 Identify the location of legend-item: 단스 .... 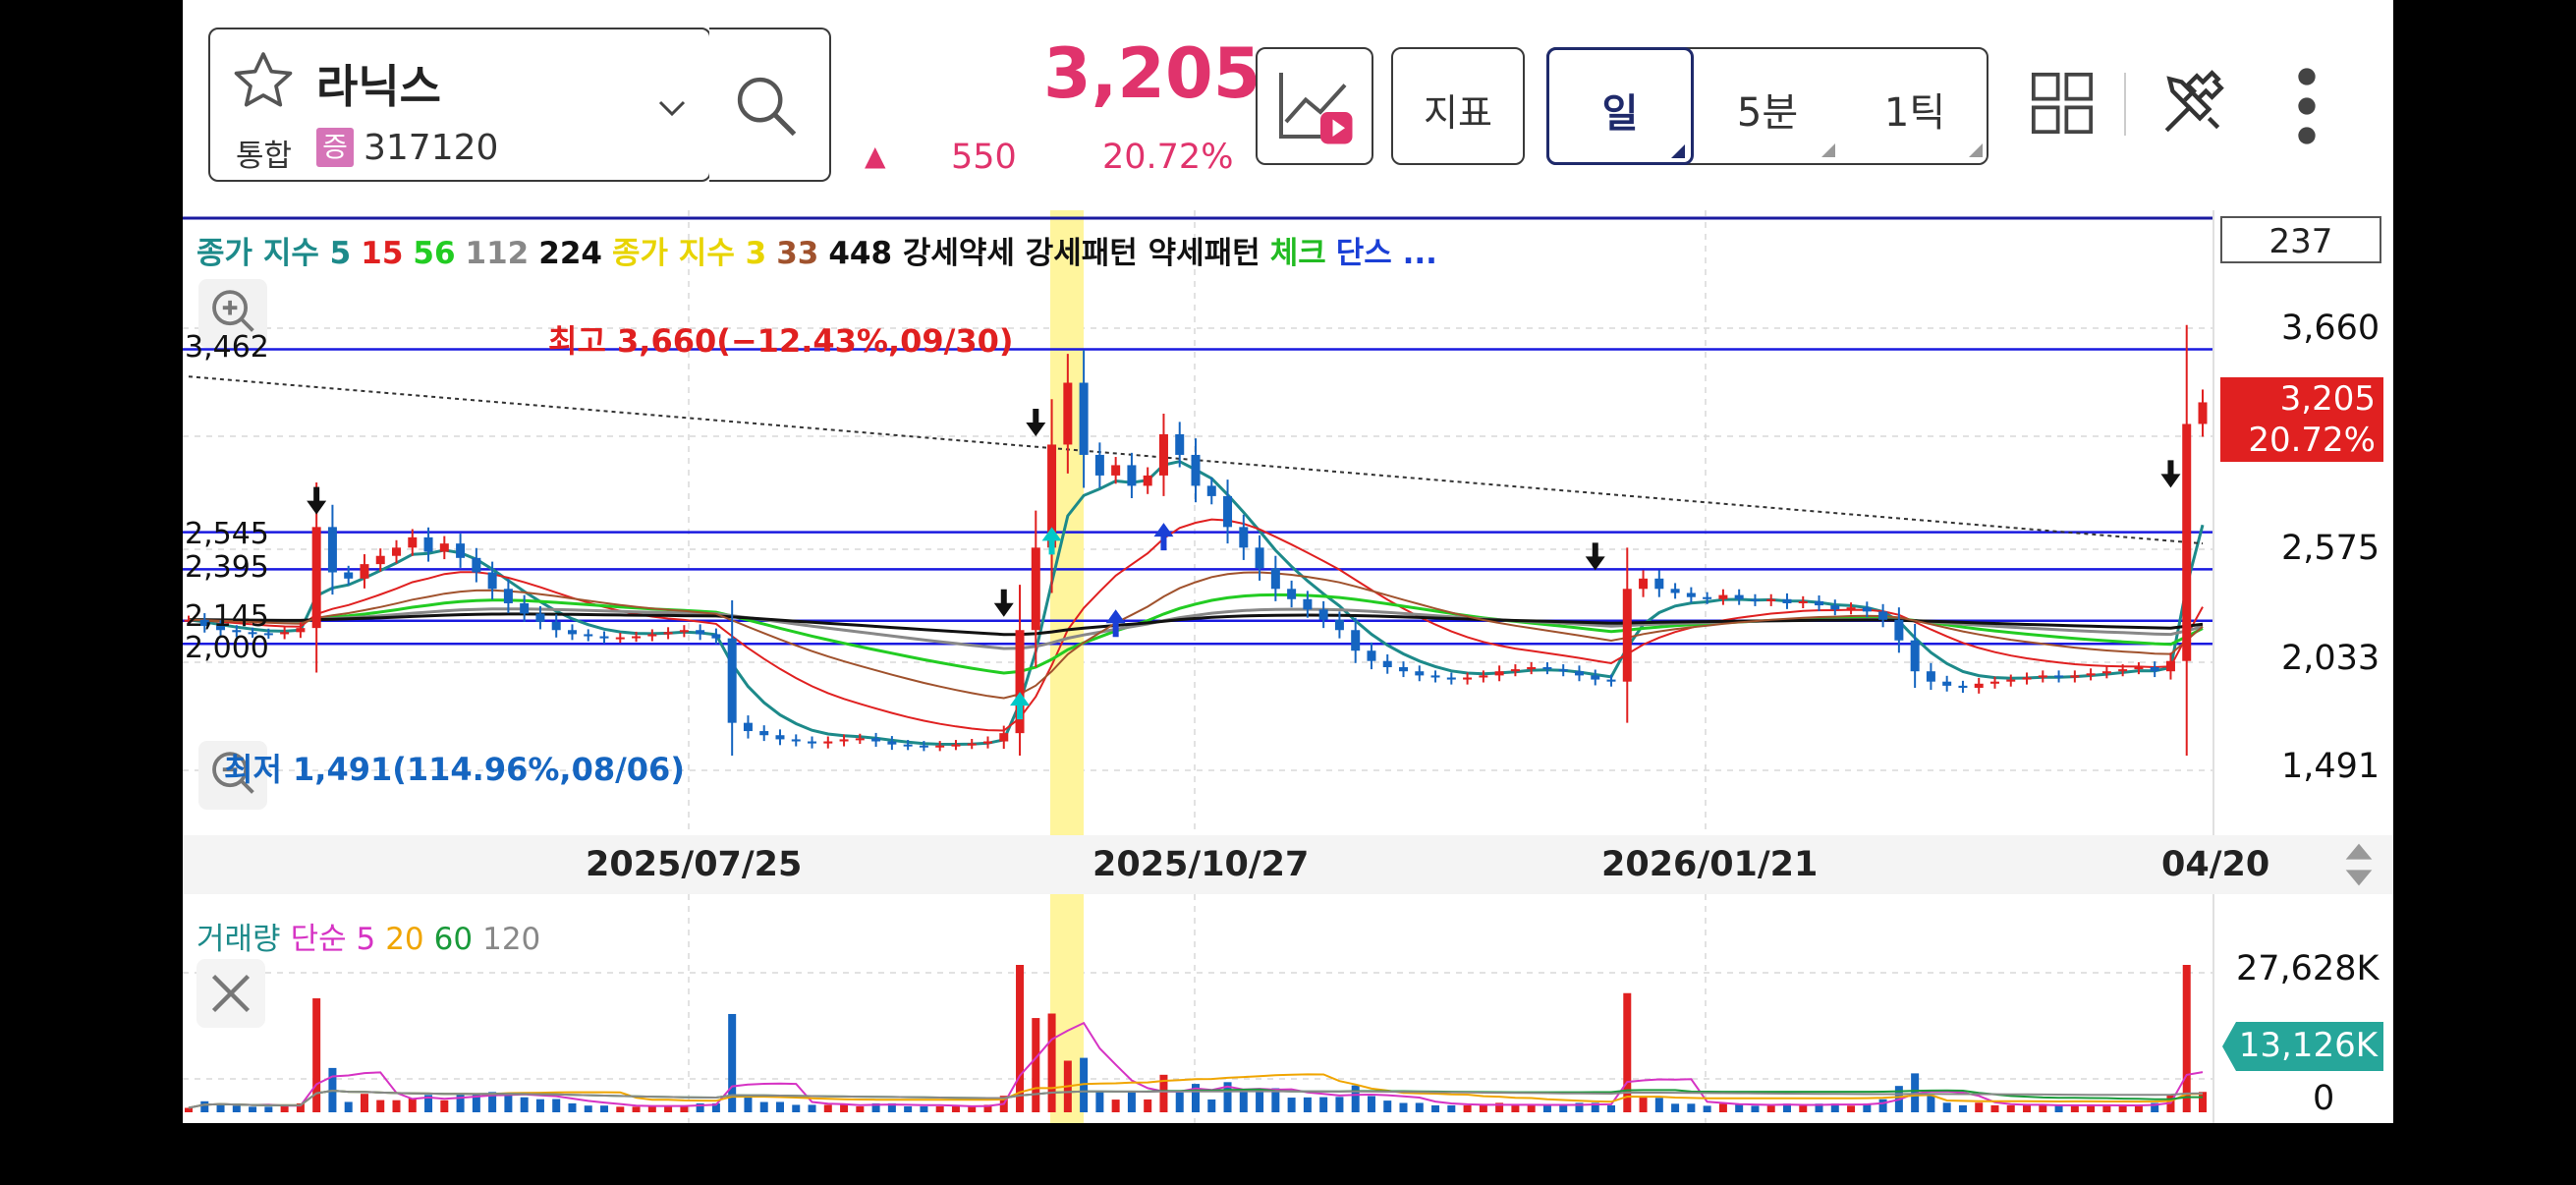
(1386, 254).